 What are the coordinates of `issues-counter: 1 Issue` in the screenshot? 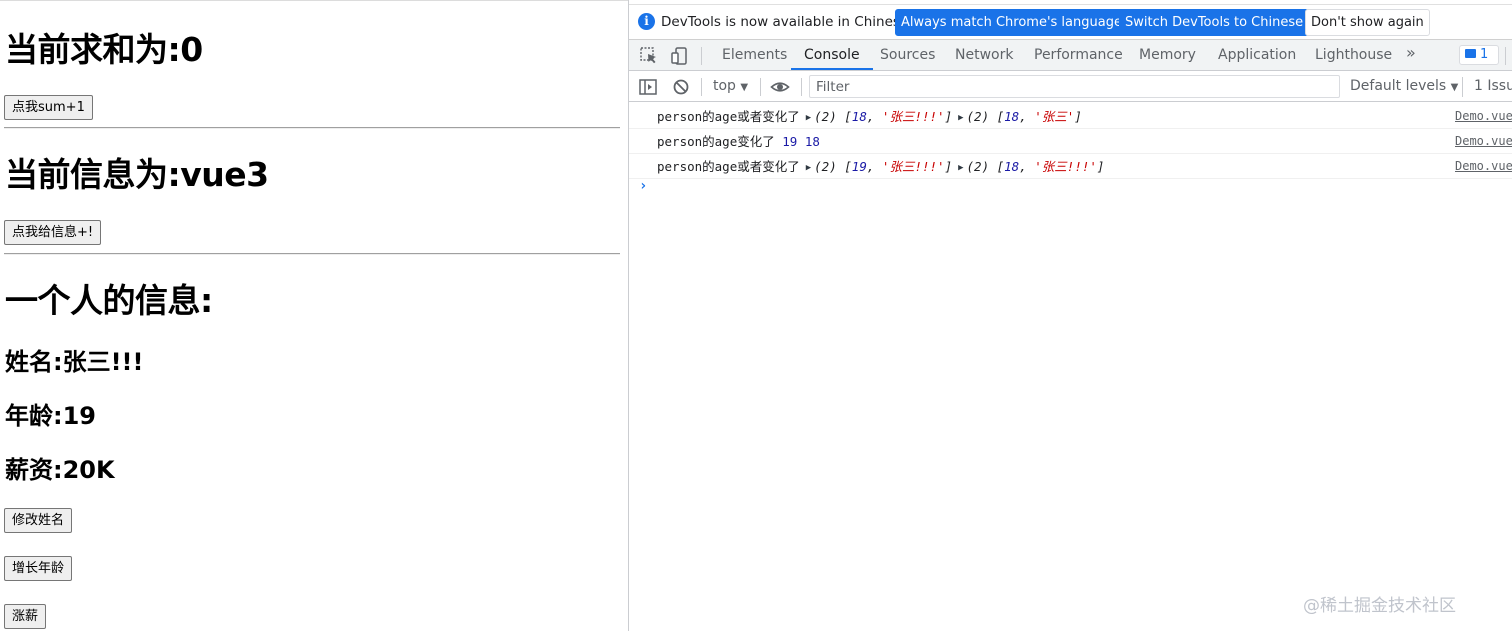 It's located at (1493, 86).